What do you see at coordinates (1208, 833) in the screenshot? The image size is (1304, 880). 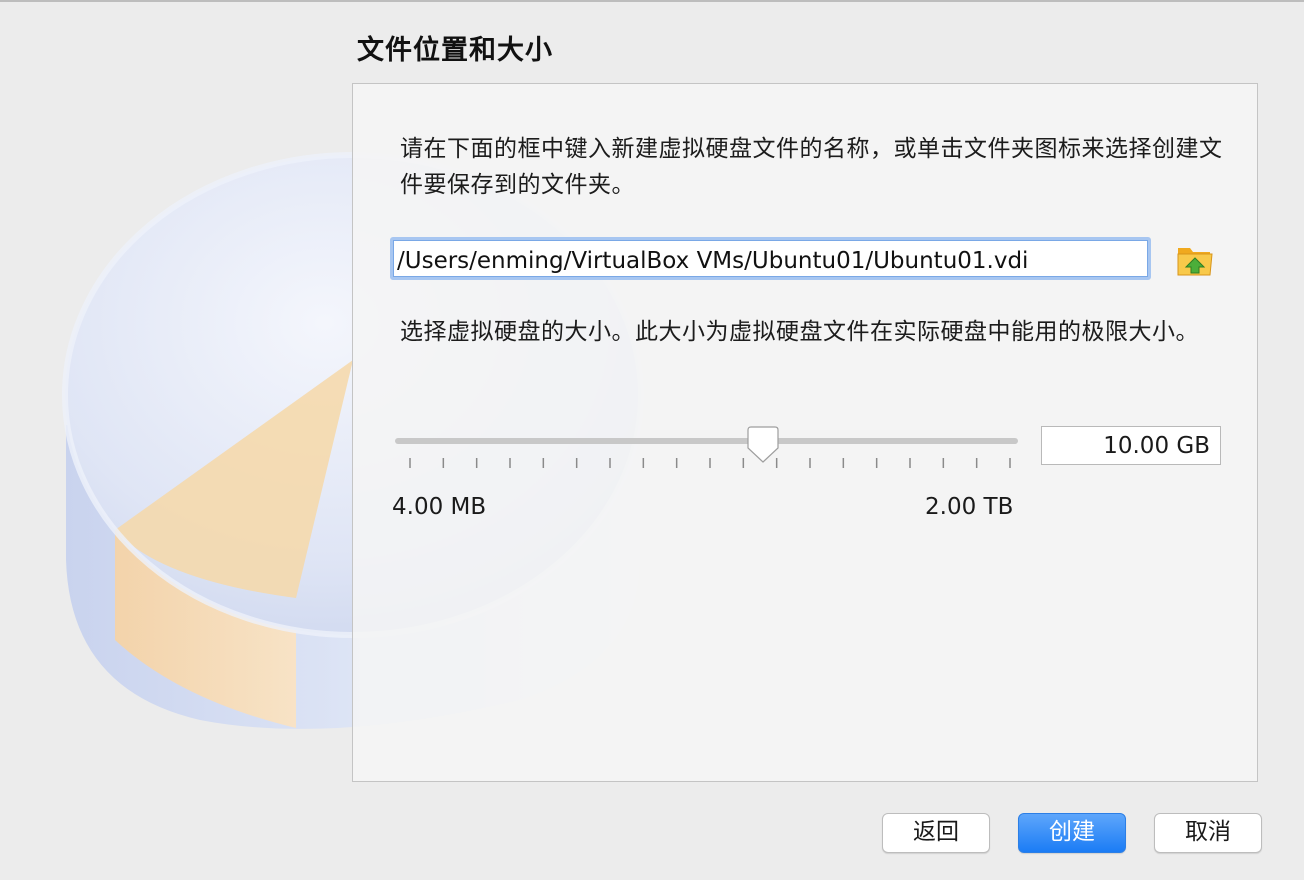 I see `cancel-button: 取消` at bounding box center [1208, 833].